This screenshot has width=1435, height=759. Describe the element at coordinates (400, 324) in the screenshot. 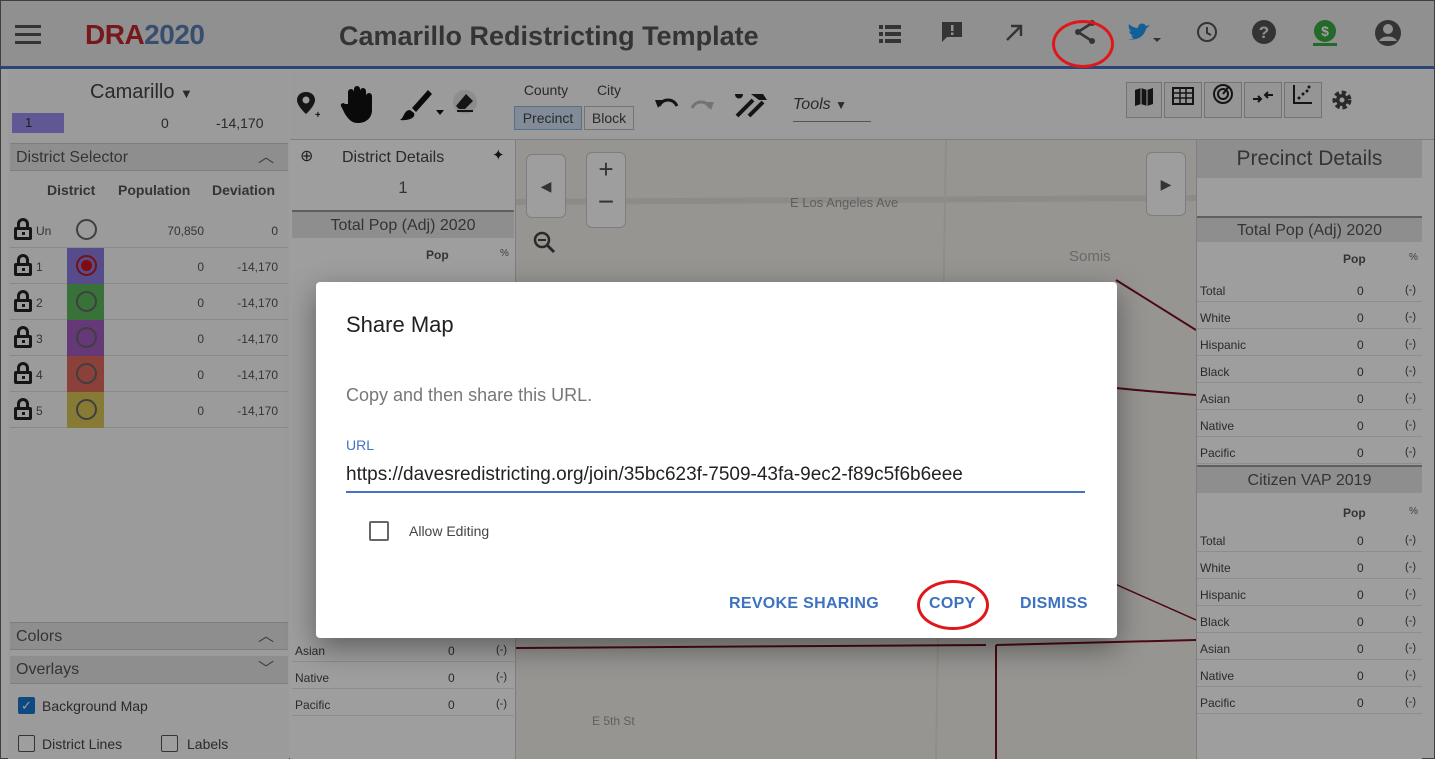

I see `dialog-title: Share Map` at that location.